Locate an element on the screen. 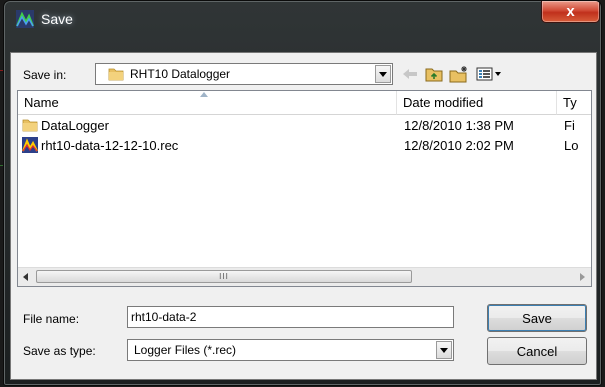  scrollbar-thumb: III is located at coordinates (224, 276).